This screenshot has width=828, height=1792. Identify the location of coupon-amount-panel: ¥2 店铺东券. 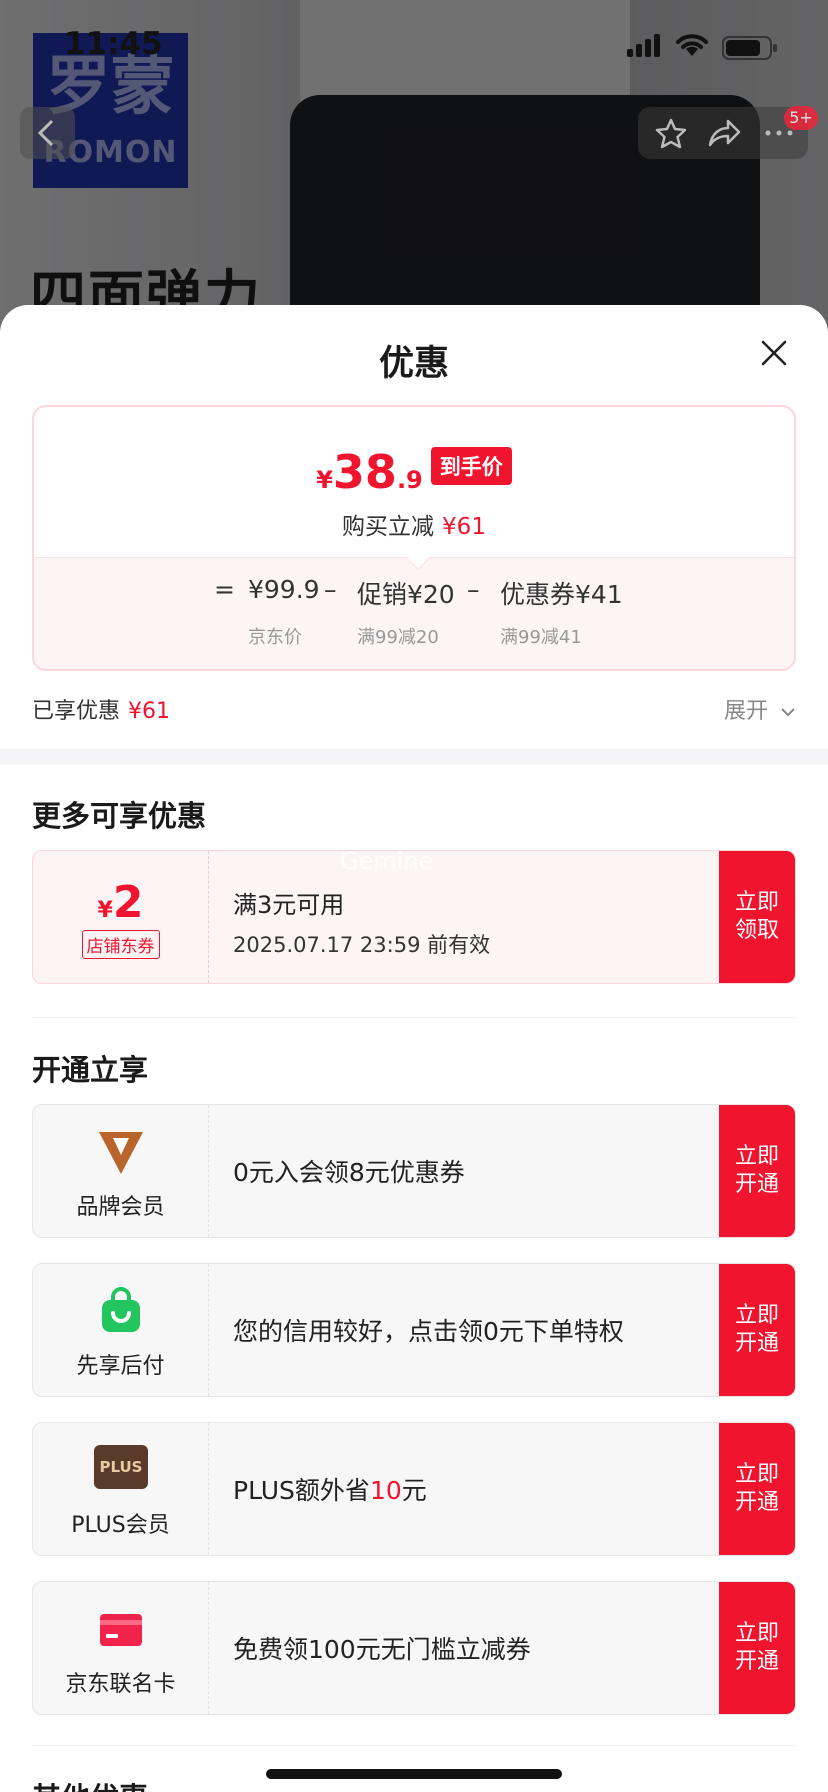
(121, 917).